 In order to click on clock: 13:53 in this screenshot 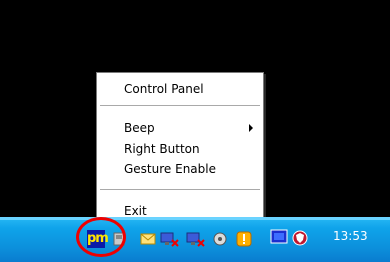, I will do `click(350, 236)`.